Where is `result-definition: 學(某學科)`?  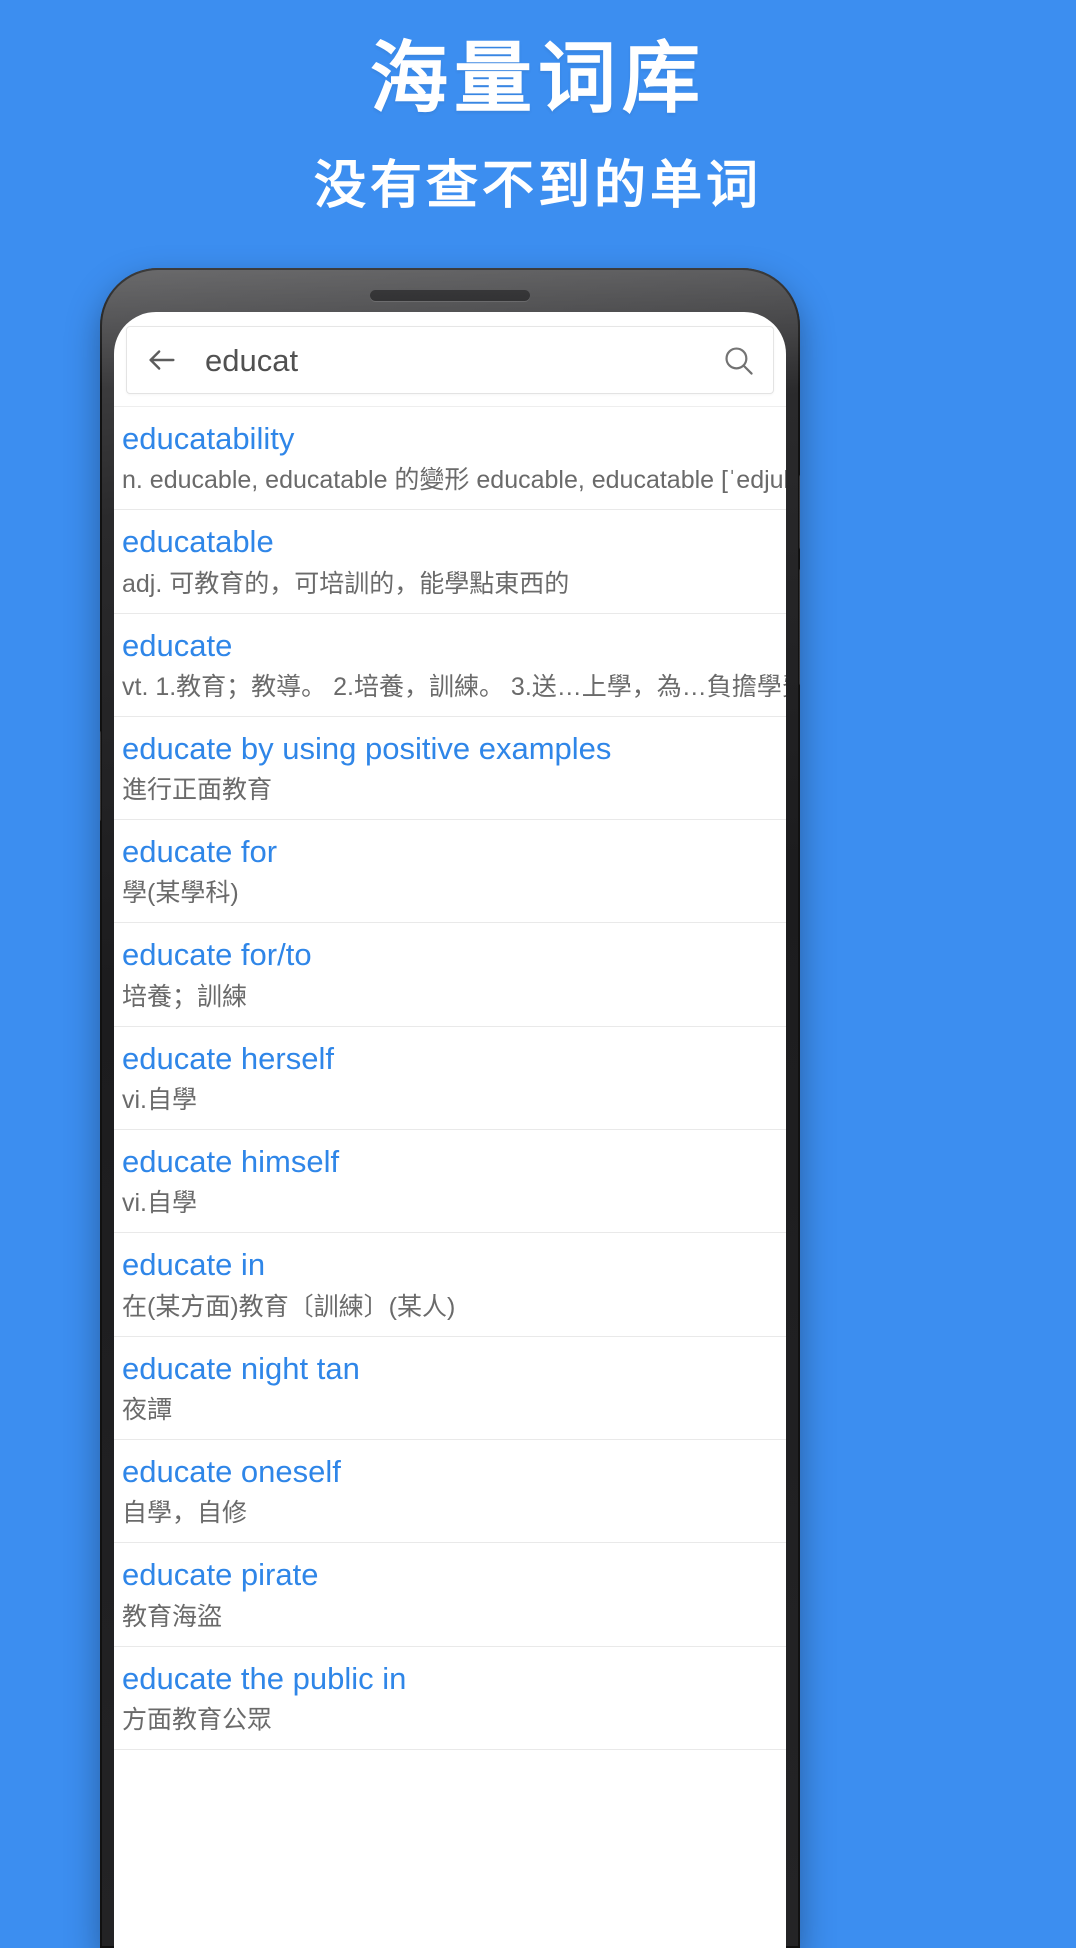
result-definition: 學(某學科) is located at coordinates (180, 893).